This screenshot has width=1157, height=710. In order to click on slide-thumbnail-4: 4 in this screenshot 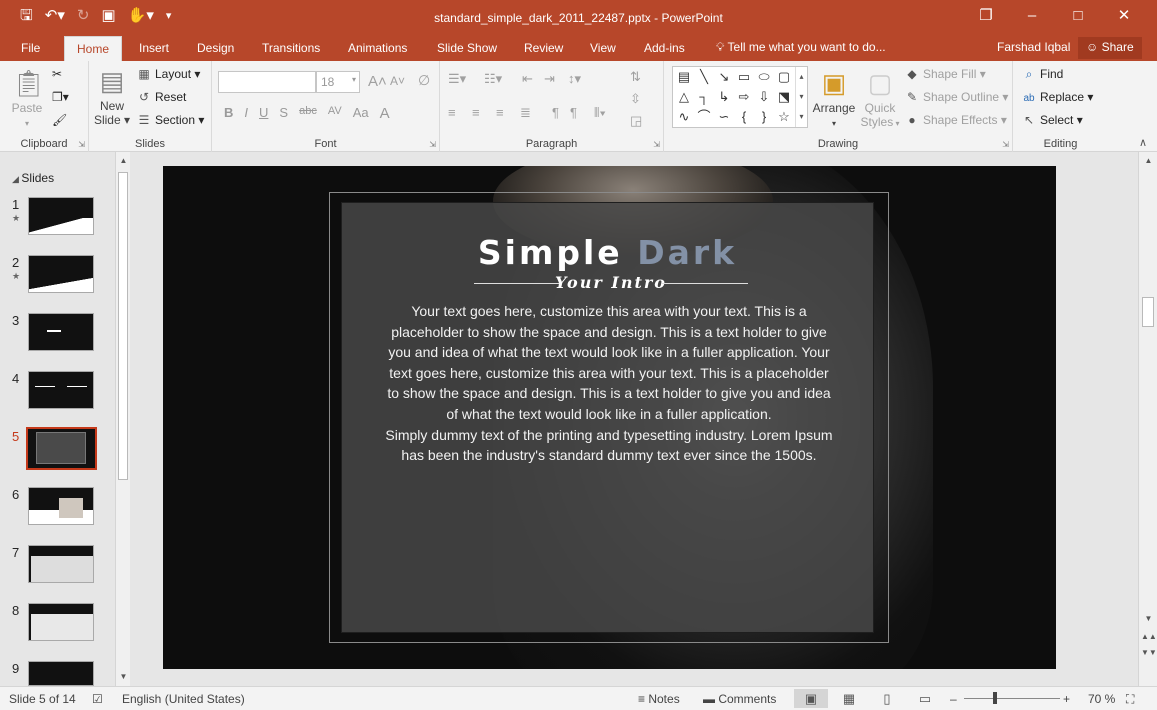, I will do `click(57, 399)`.